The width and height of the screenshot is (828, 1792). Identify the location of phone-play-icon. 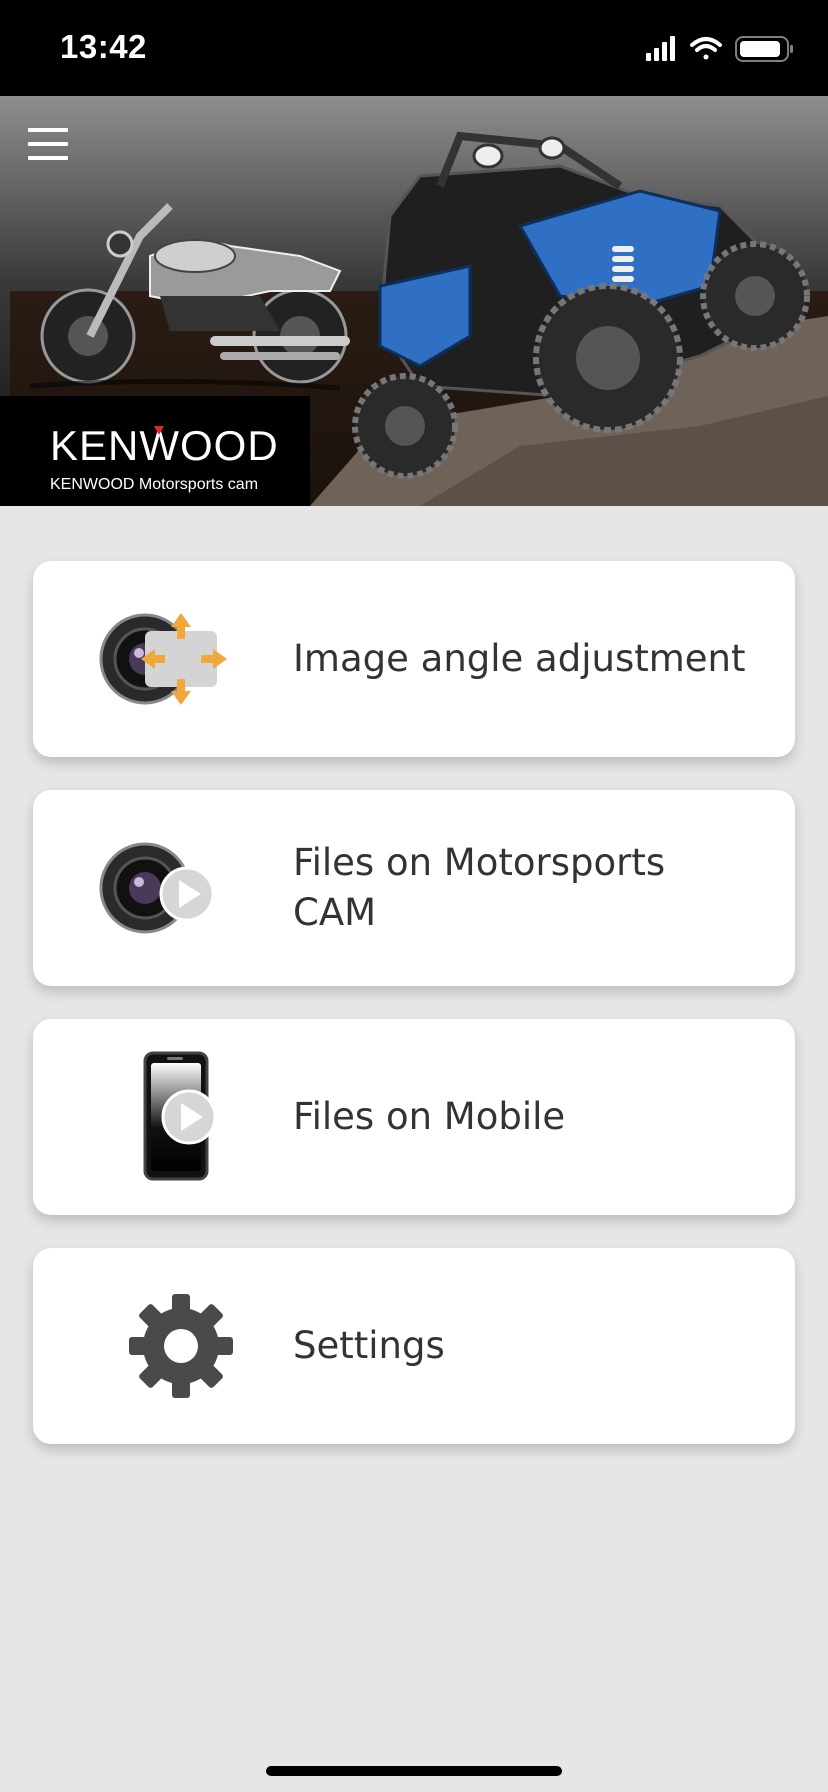
(163, 1116).